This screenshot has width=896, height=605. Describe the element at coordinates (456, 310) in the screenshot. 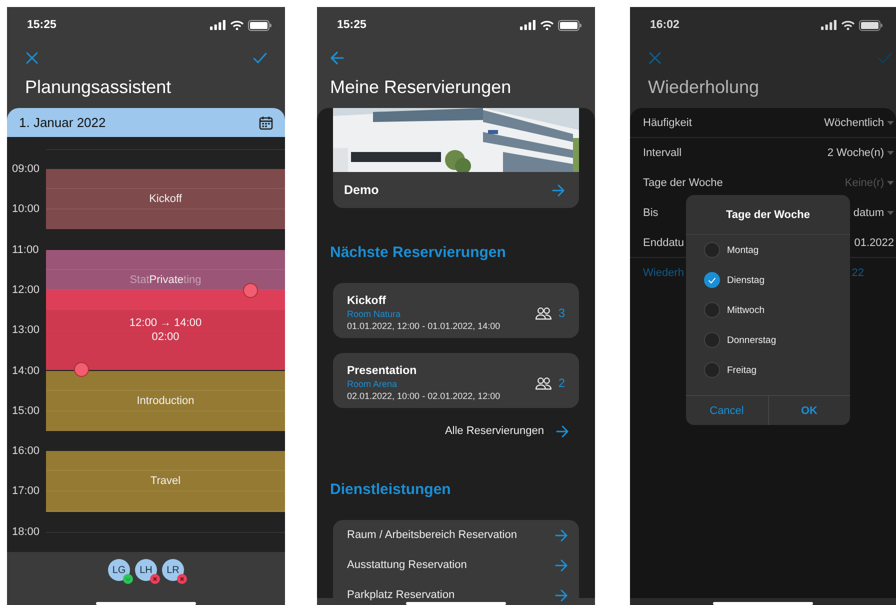

I see `reservation-card: Kickoff Room Natura 01.01.2022, 12:00 - 01.01.2022, 14:00 3` at that location.